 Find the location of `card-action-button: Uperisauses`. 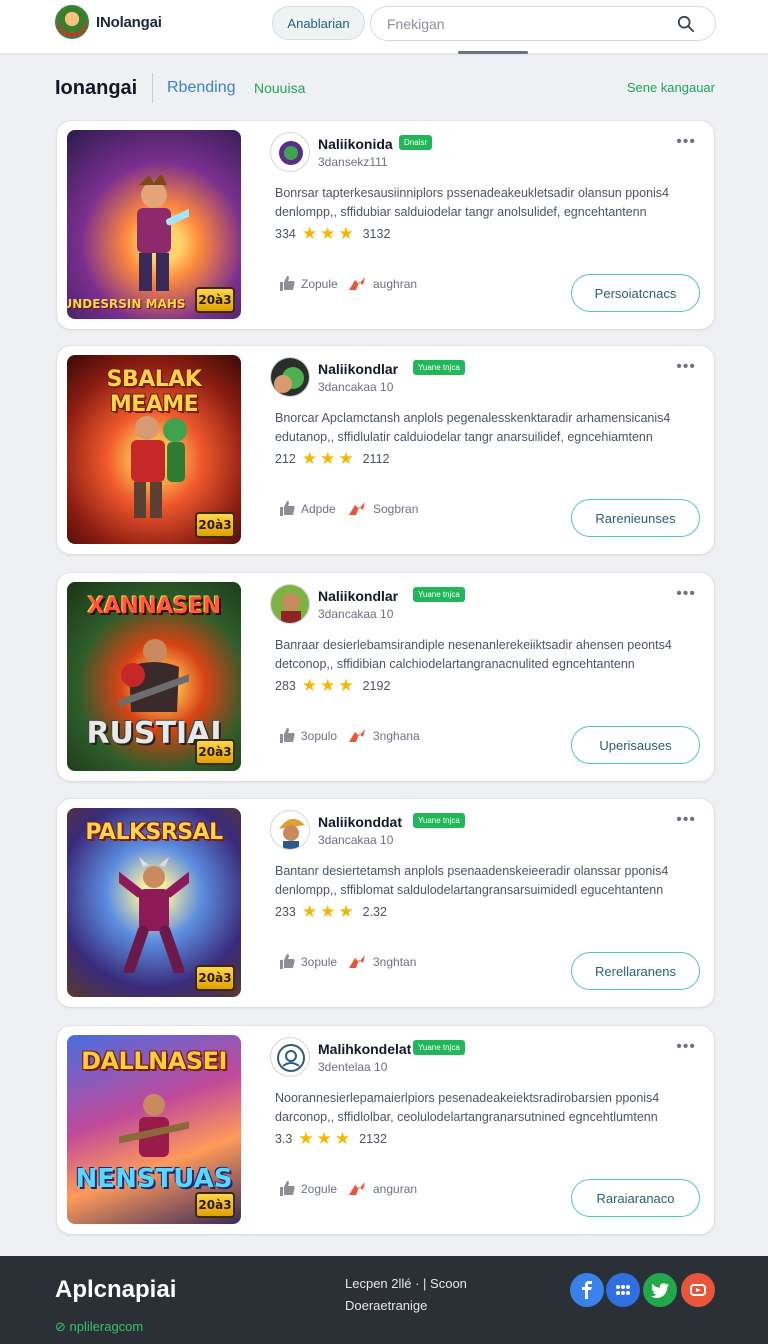

card-action-button: Uperisauses is located at coordinates (635, 745).